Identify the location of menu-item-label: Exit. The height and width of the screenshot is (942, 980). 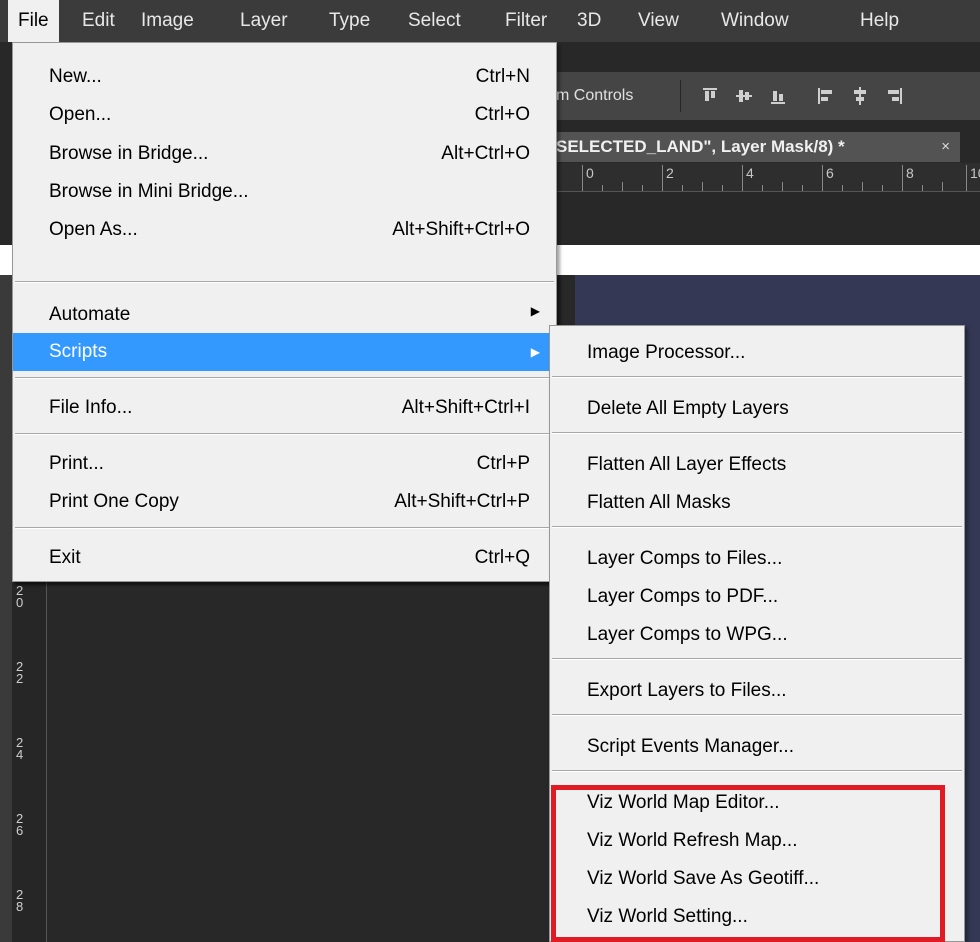
(65, 557).